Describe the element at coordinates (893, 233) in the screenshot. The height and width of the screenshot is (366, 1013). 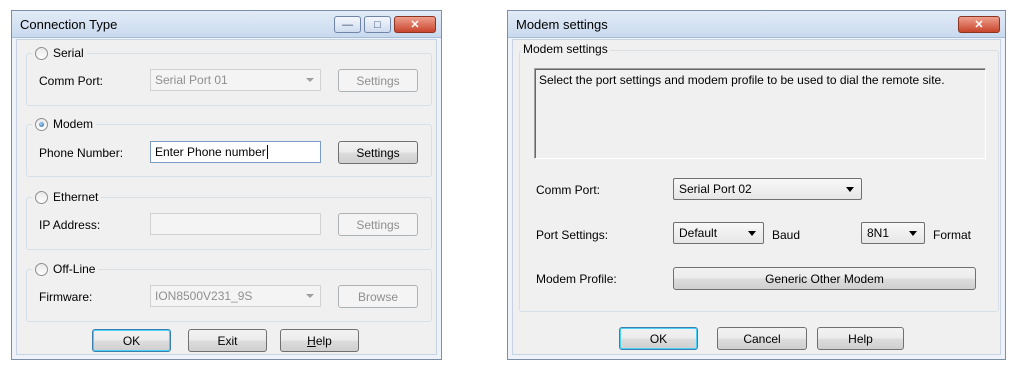
I see `format-select: 8N1` at that location.